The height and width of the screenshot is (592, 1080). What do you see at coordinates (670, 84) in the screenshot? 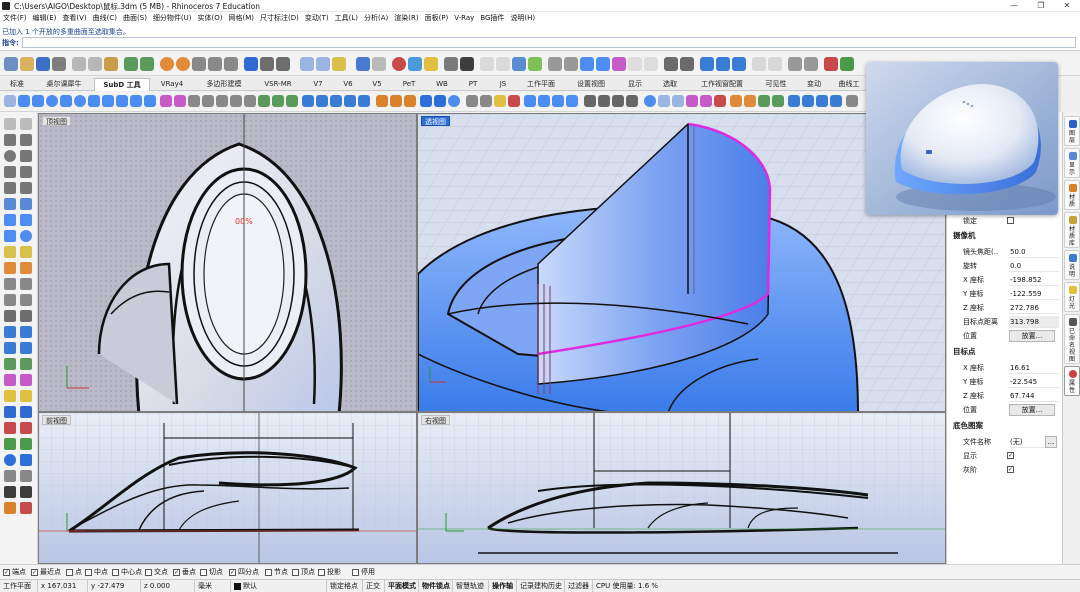
I see `tab-select: 选取` at bounding box center [670, 84].